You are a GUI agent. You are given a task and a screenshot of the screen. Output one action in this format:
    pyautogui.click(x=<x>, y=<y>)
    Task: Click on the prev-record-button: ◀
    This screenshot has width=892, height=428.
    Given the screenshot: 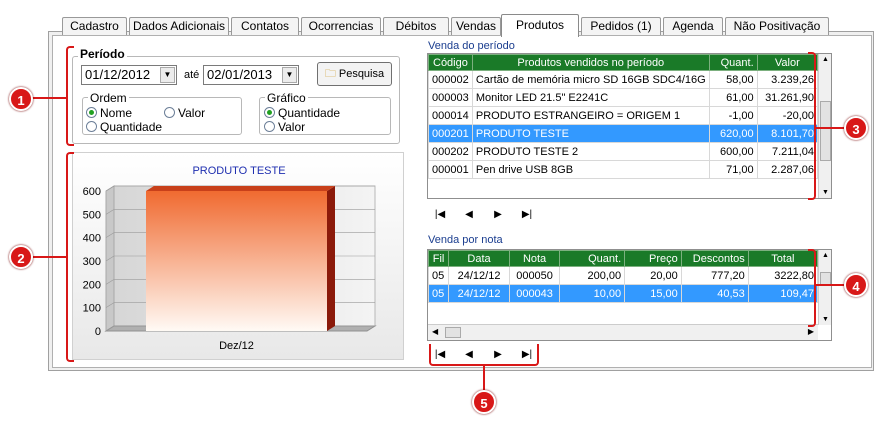 What is the action you would take?
    pyautogui.click(x=469, y=214)
    